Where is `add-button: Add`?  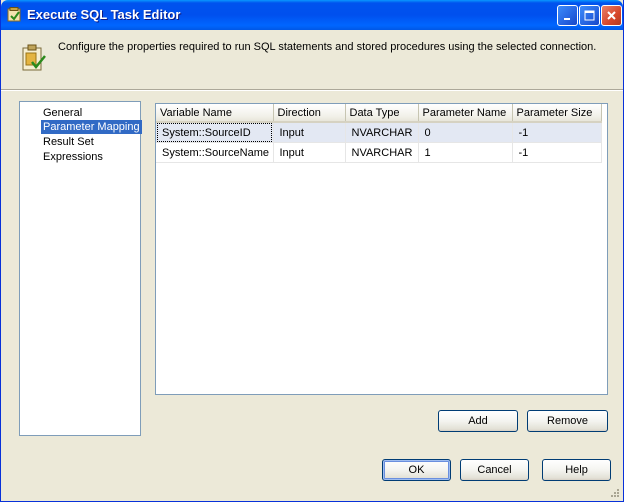
add-button: Add is located at coordinates (478, 421).